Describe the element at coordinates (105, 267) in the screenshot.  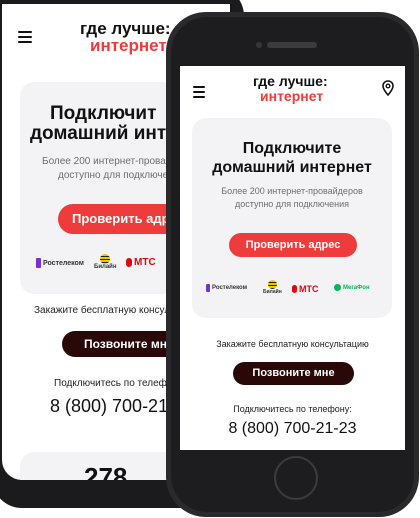
I see `back-provider-beeline-label: Билайн` at that location.